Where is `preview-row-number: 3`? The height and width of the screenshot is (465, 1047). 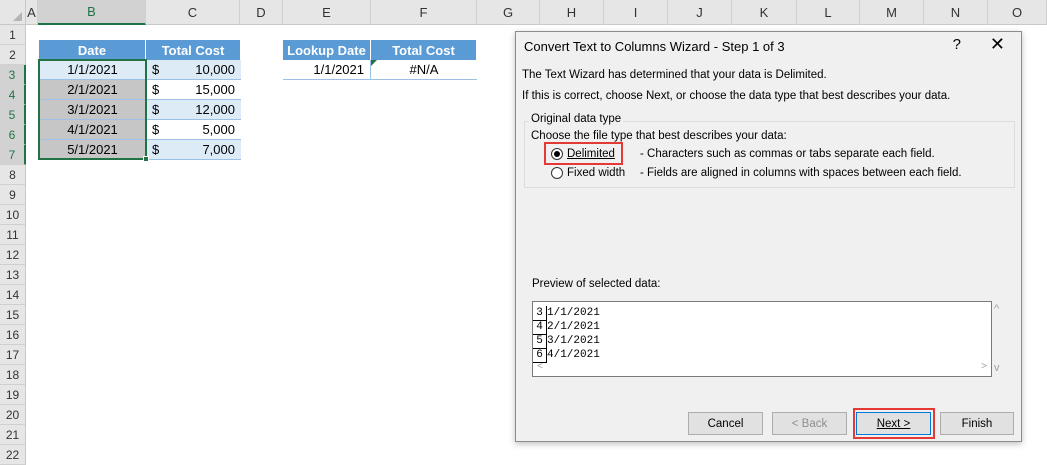 preview-row-number: 3 is located at coordinates (540, 313).